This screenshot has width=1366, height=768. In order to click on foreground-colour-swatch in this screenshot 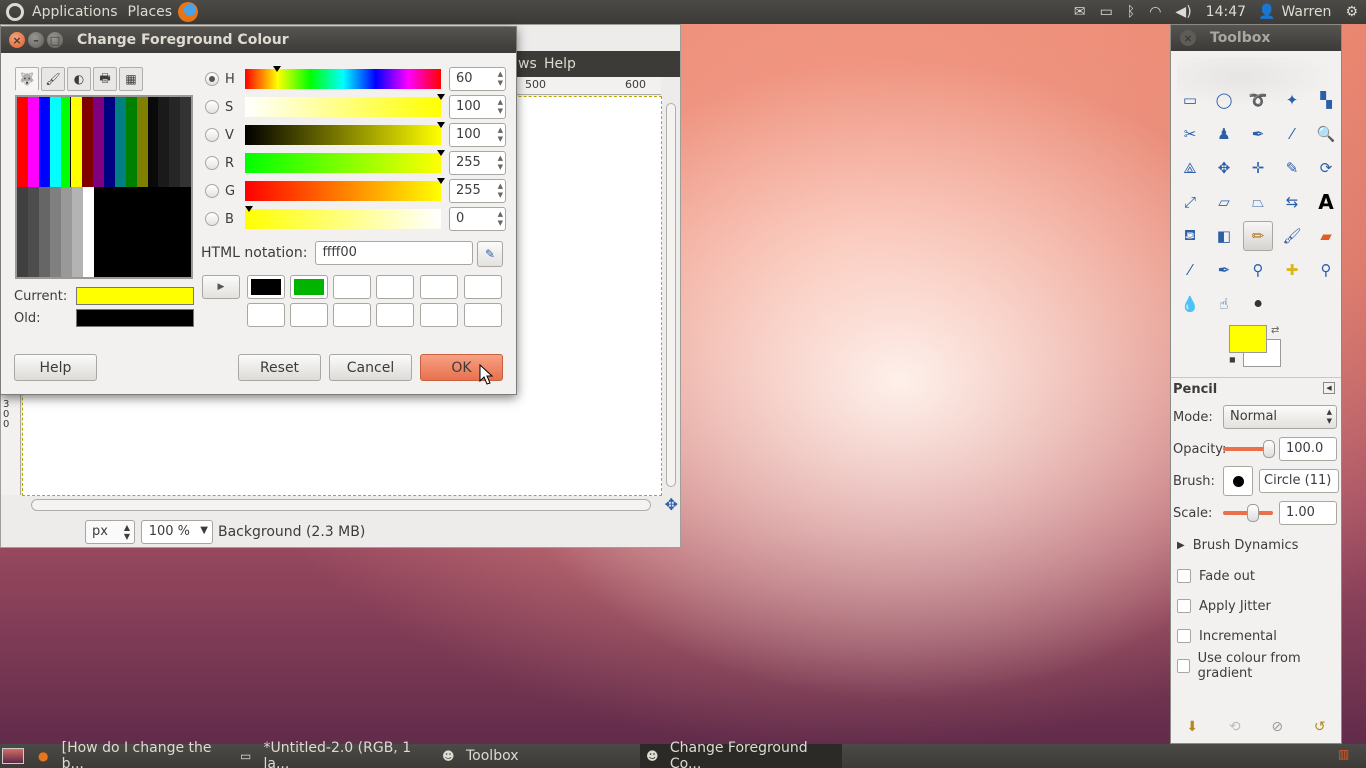, I will do `click(1248, 339)`.